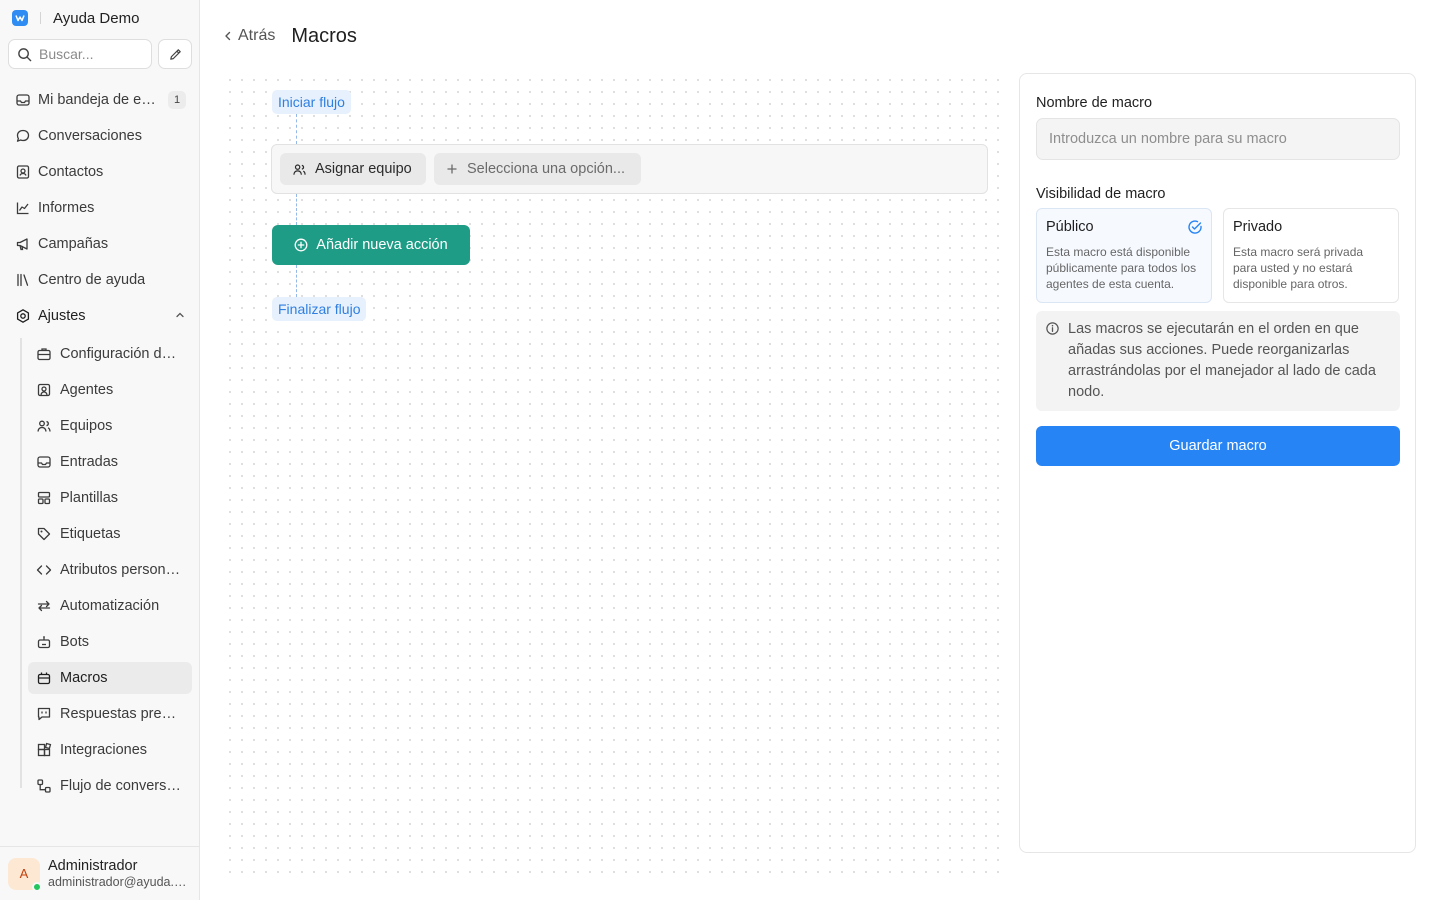 The image size is (1440, 900). Describe the element at coordinates (456, 169) in the screenshot. I see `plus-icon` at that location.